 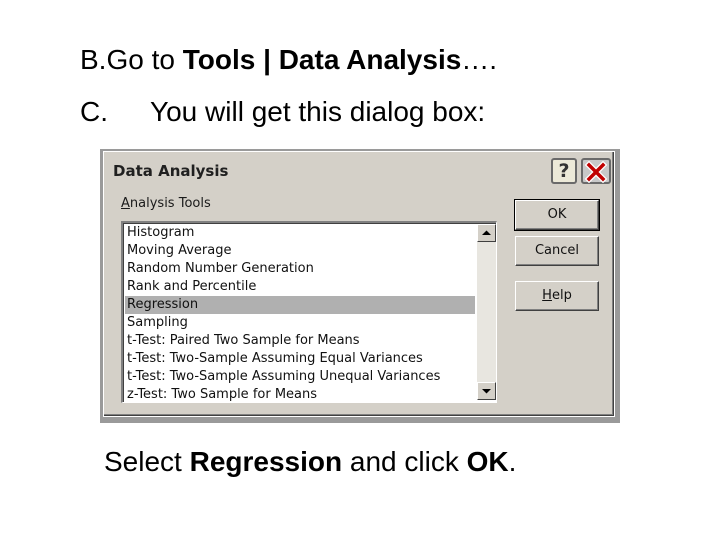 What do you see at coordinates (404, 461) in the screenshot?
I see `select-text-2: and click` at bounding box center [404, 461].